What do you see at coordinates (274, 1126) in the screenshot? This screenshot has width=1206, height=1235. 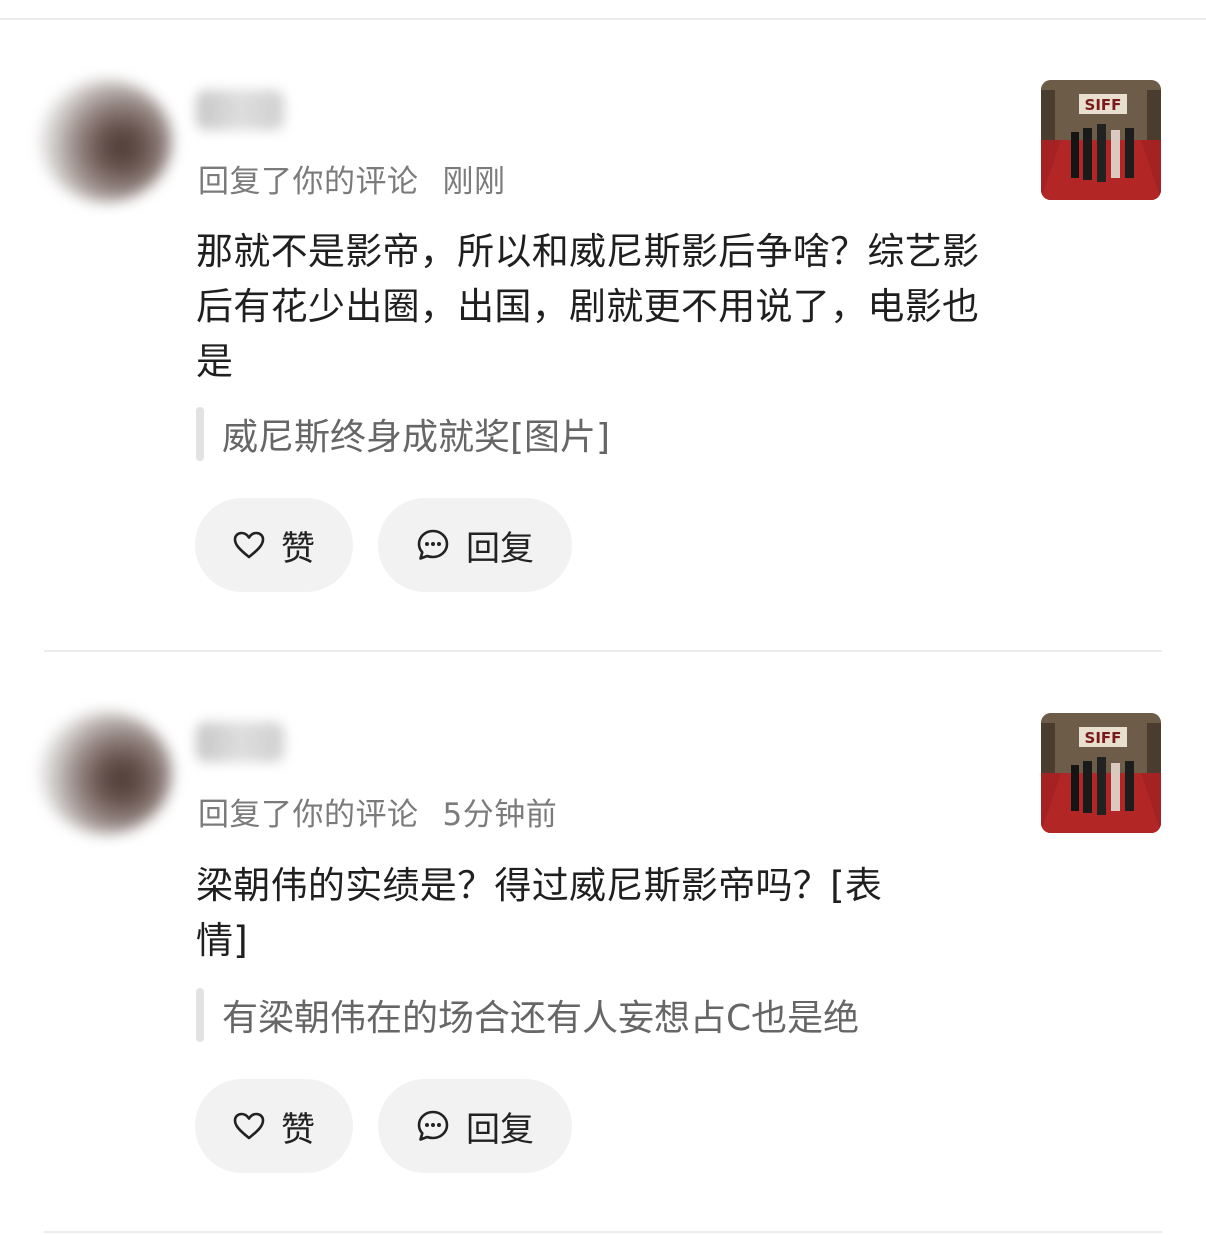 I see `like-button: 赞` at bounding box center [274, 1126].